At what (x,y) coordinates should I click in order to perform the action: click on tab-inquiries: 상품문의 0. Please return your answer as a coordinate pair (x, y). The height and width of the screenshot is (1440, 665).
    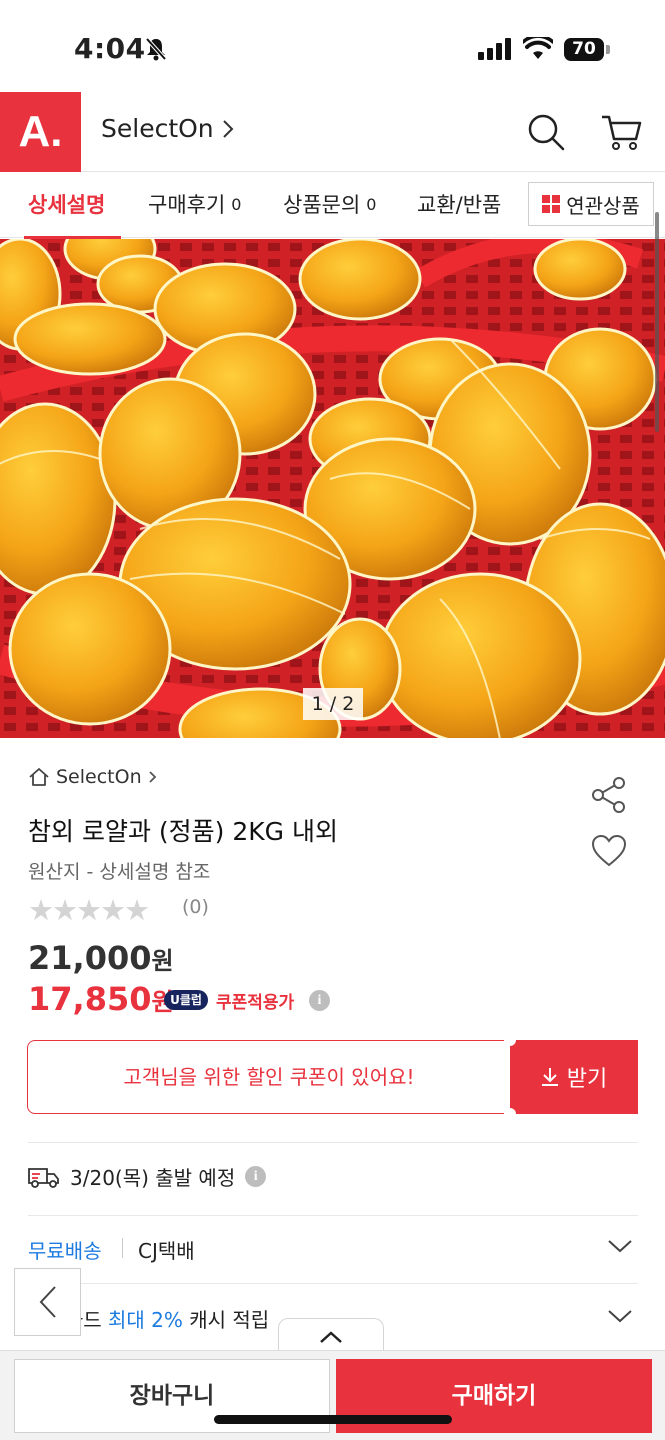
    Looking at the image, I should click on (329, 205).